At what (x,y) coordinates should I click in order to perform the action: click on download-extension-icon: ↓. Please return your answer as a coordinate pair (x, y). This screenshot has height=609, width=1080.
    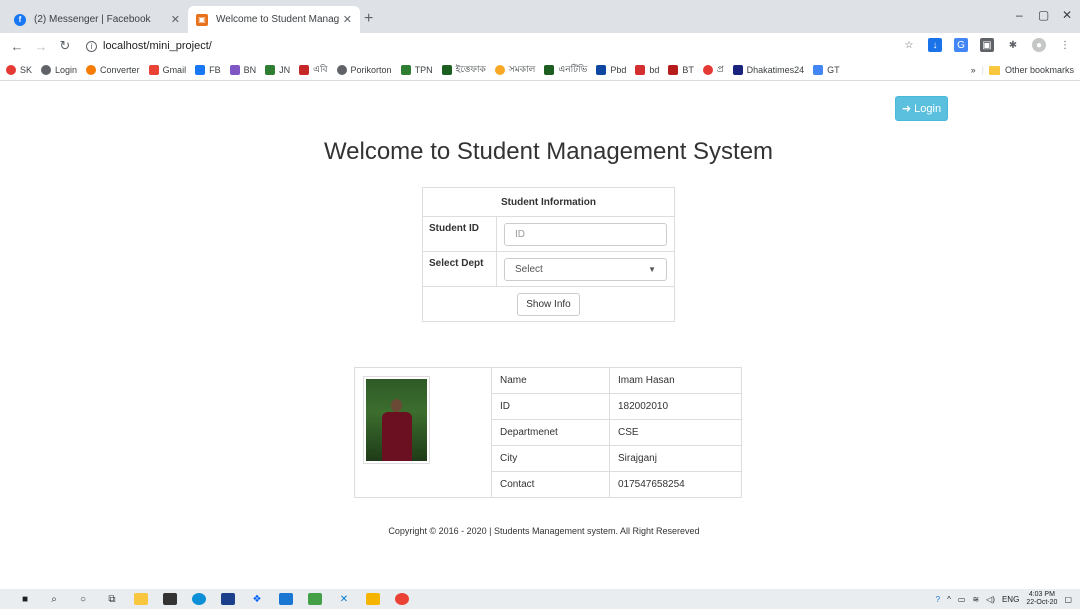
    Looking at the image, I should click on (935, 45).